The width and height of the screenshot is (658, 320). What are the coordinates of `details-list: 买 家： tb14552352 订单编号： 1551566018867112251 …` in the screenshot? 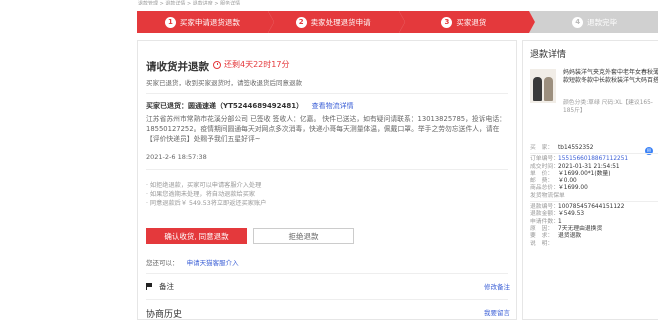 It's located at (594, 196).